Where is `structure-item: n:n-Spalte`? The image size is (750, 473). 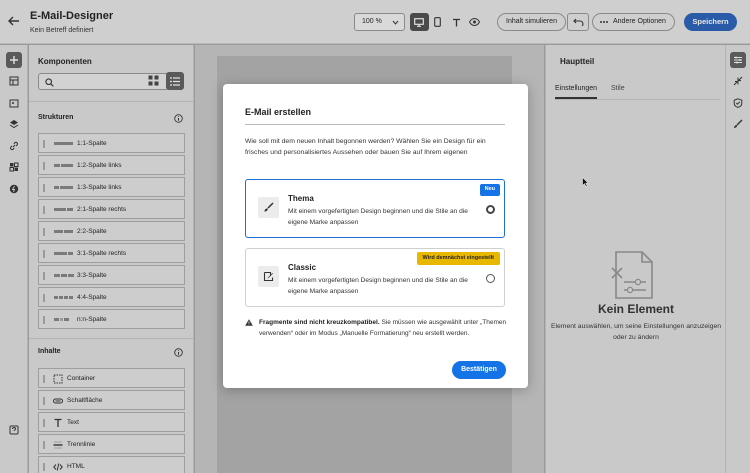 structure-item: n:n-Spalte is located at coordinates (111, 319).